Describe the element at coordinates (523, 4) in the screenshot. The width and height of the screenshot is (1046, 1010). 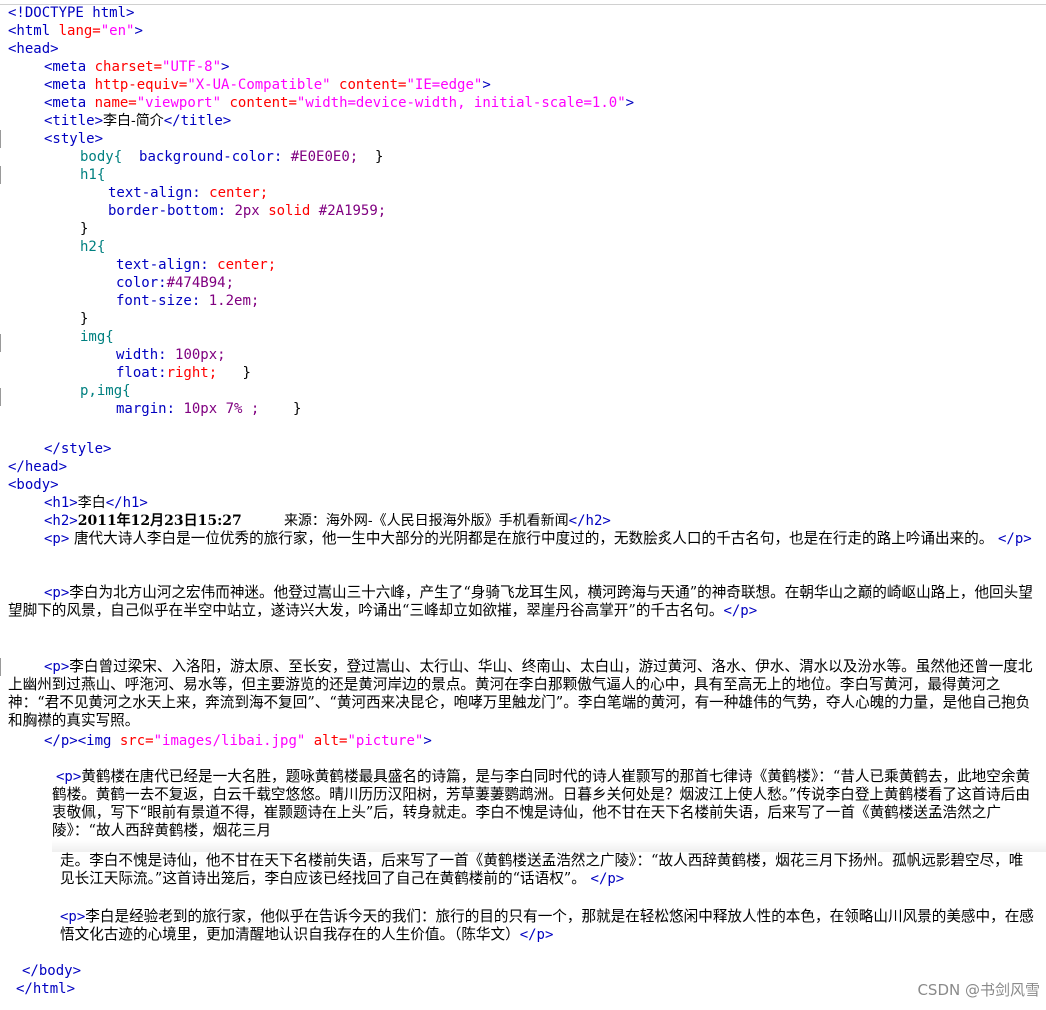
I see `editor-top-border` at that location.